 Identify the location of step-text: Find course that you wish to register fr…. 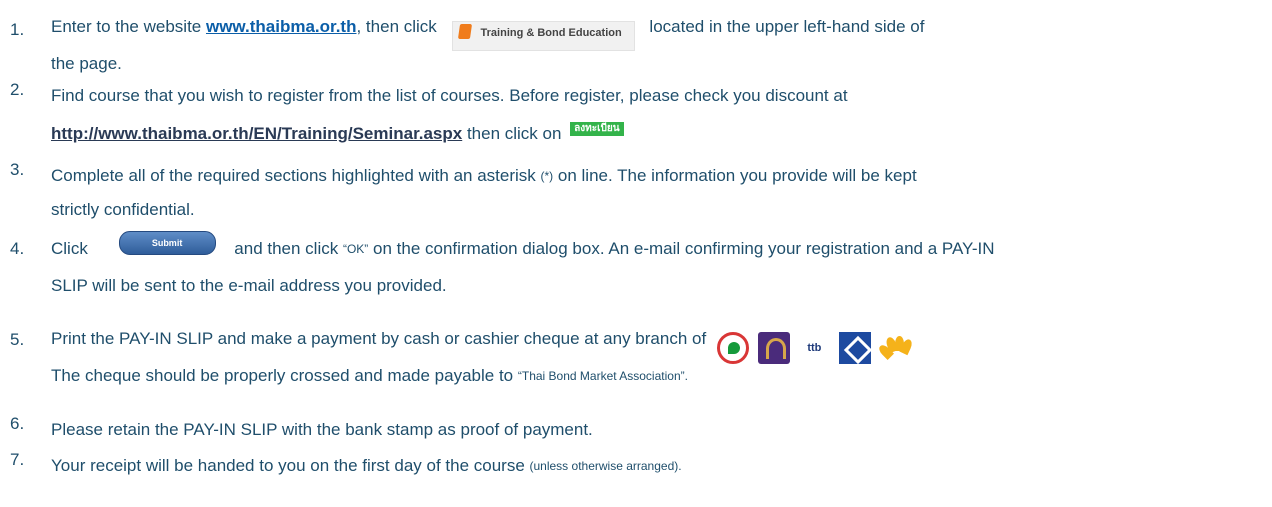
(449, 95).